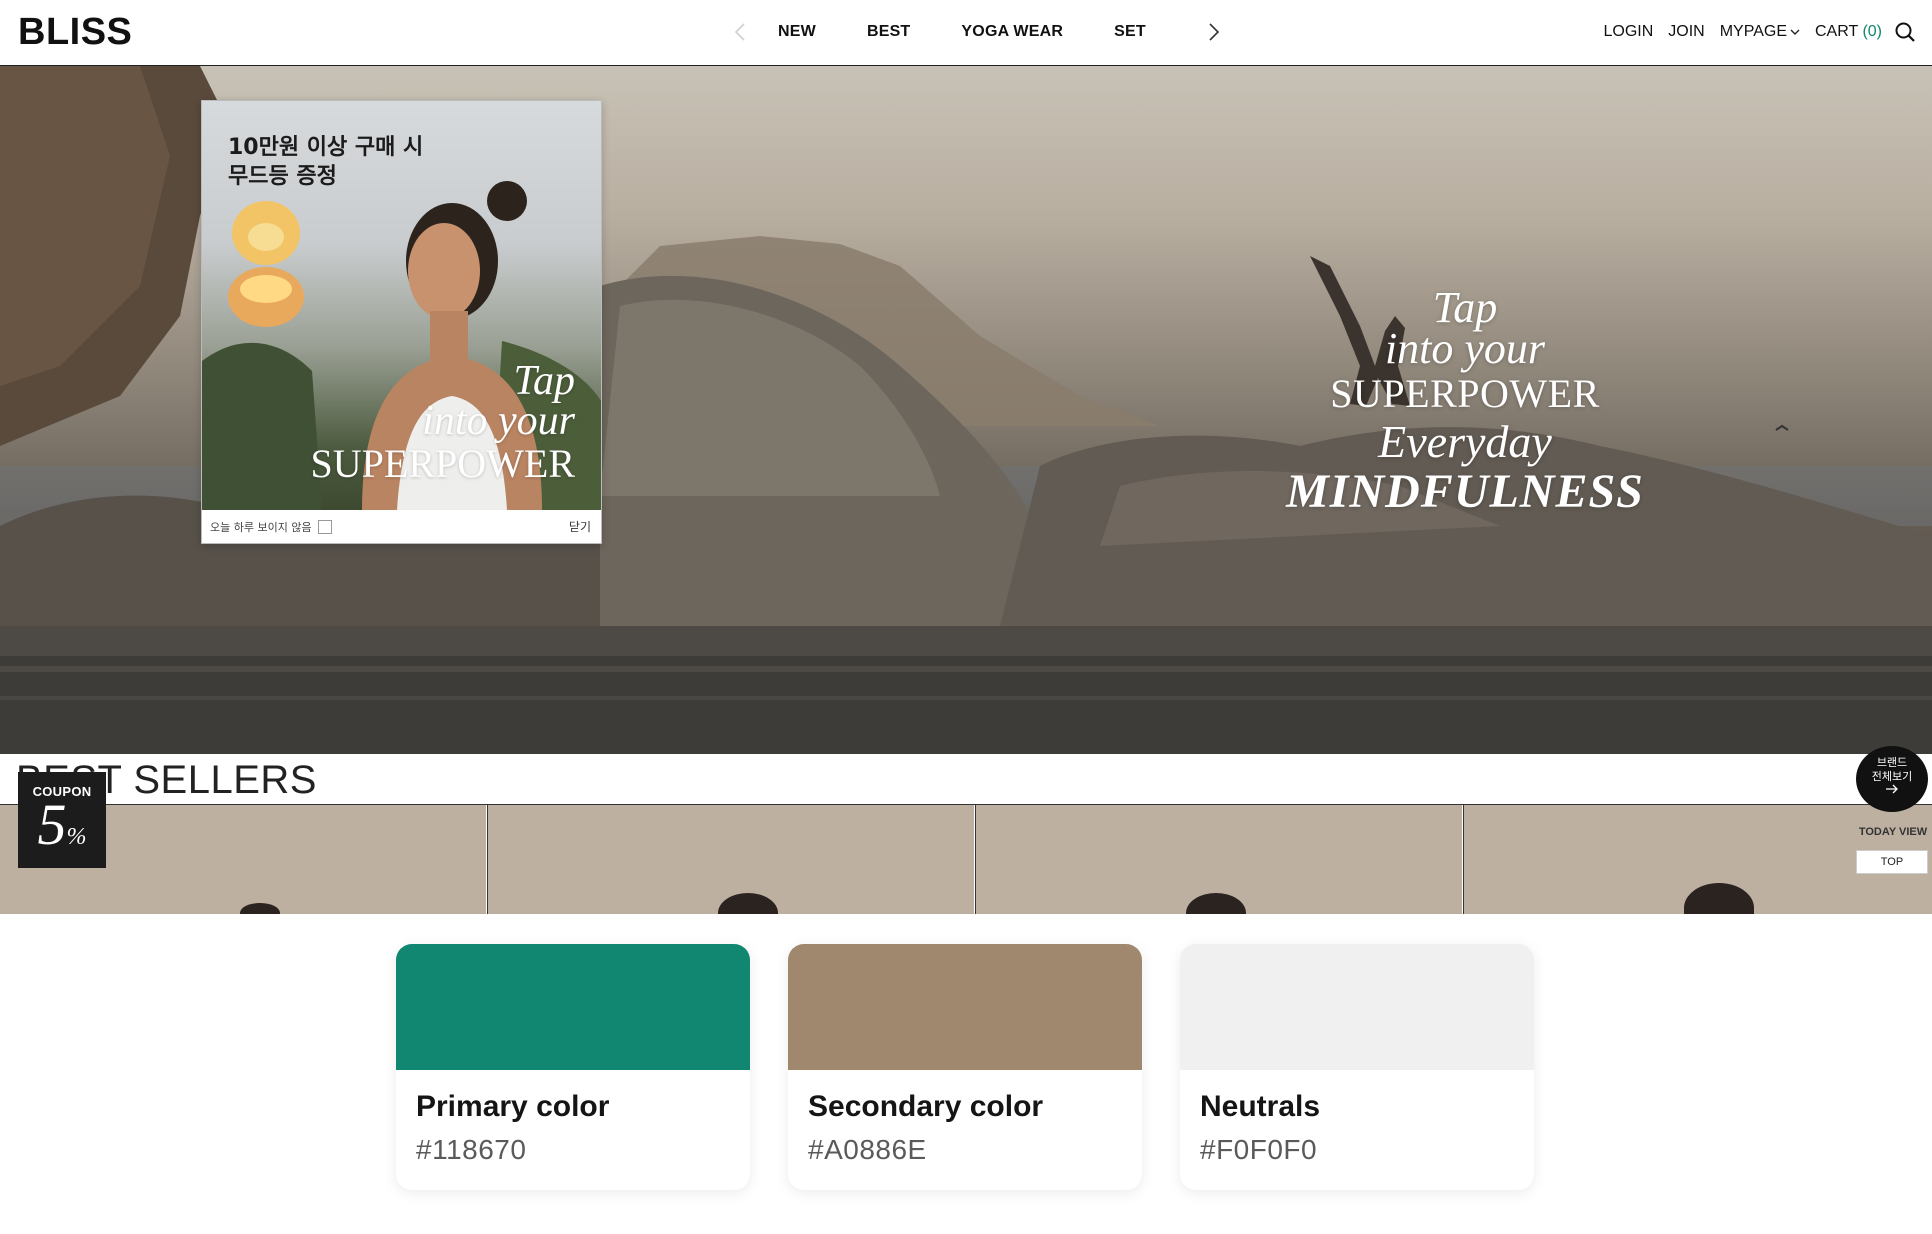  Describe the element at coordinates (1130, 32) in the screenshot. I see `nav-set: SET` at that location.